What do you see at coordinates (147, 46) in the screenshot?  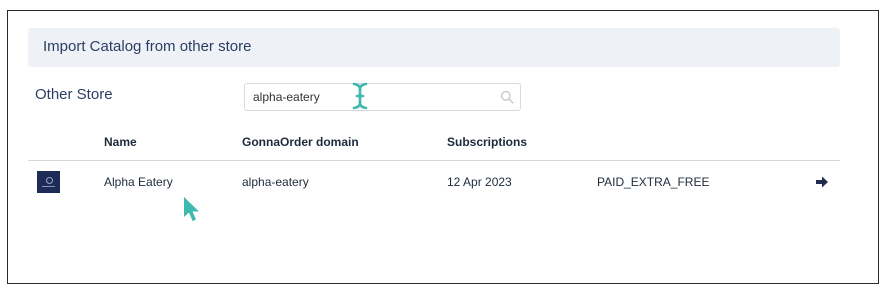 I see `panel-title: Import Catalog from other store` at bounding box center [147, 46].